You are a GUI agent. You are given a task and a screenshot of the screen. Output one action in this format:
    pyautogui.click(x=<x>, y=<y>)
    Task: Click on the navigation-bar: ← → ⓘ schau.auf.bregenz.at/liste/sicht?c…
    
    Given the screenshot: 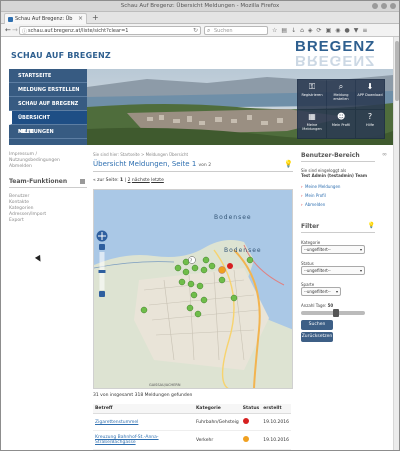 What is the action you would take?
    pyautogui.click(x=200, y=30)
    